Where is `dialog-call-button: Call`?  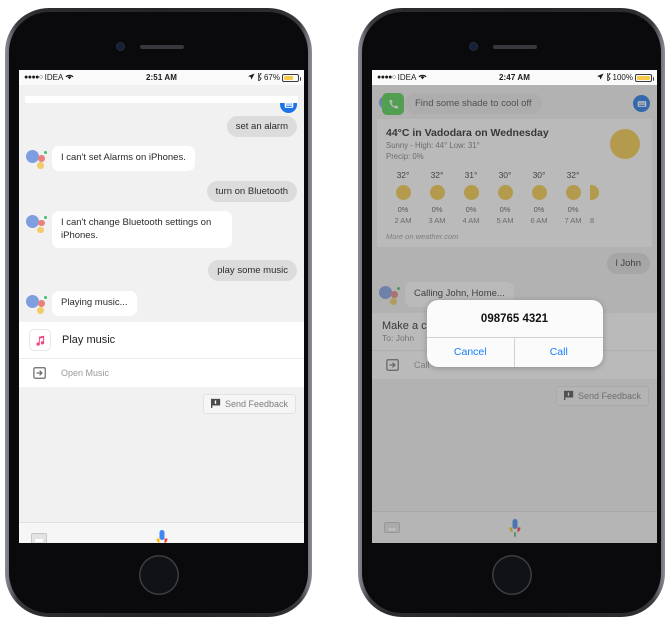
dialog-call-button: Call is located at coordinates (558, 352).